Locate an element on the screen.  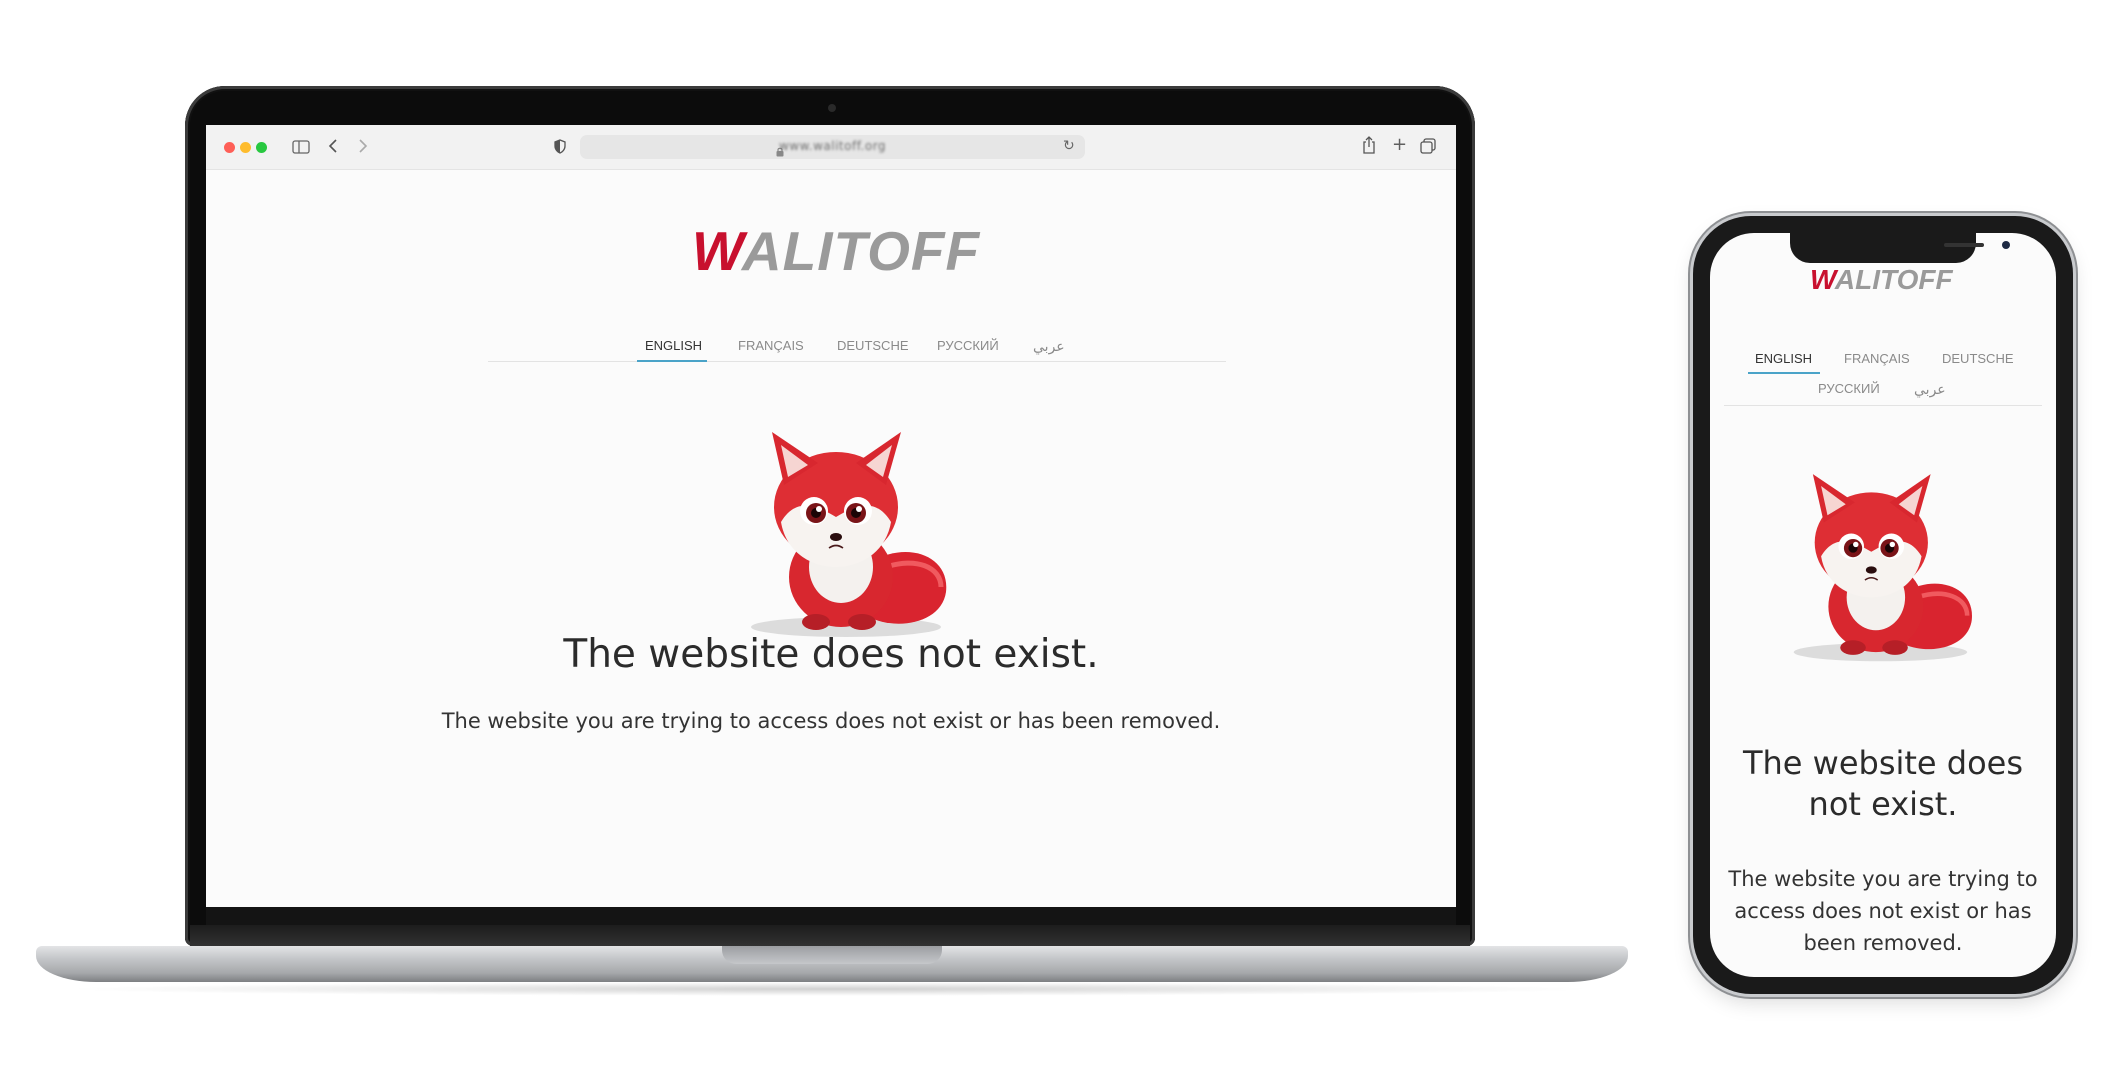
laptop-hinge is located at coordinates (830, 936).